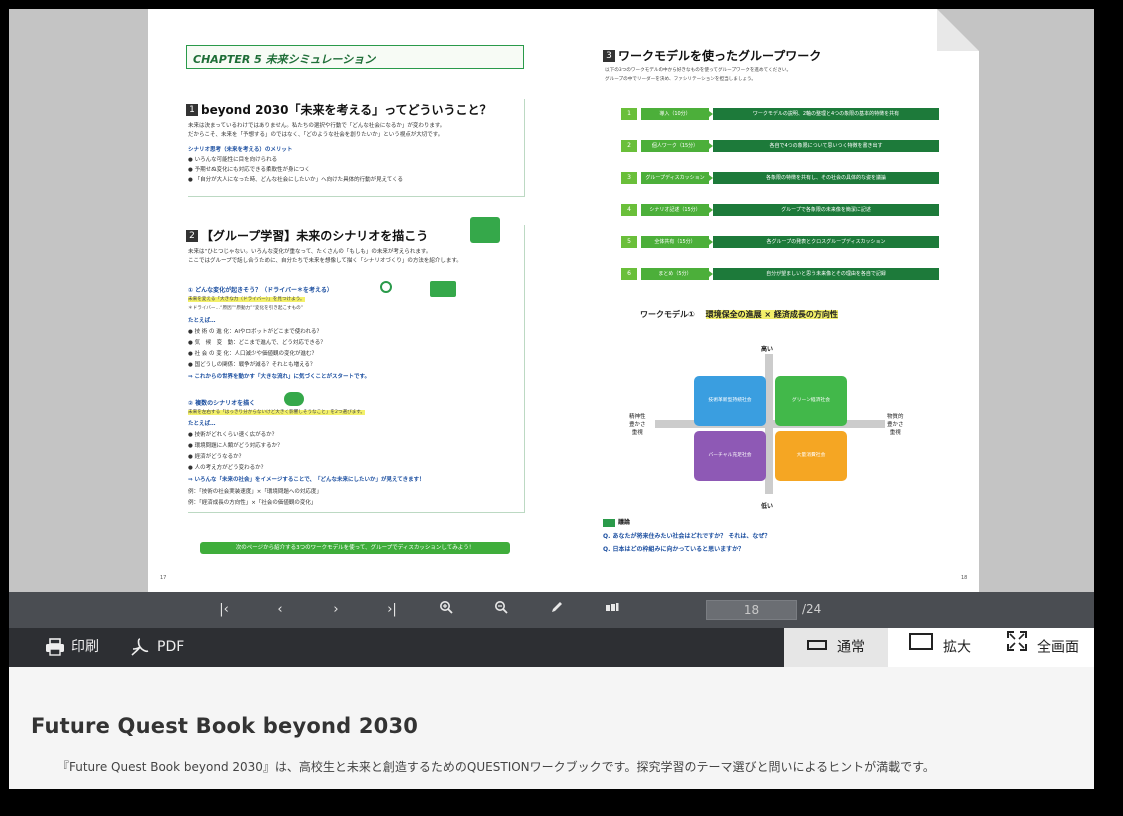  Describe the element at coordinates (921, 647) in the screenshot. I see `zoom-view-icon` at that location.